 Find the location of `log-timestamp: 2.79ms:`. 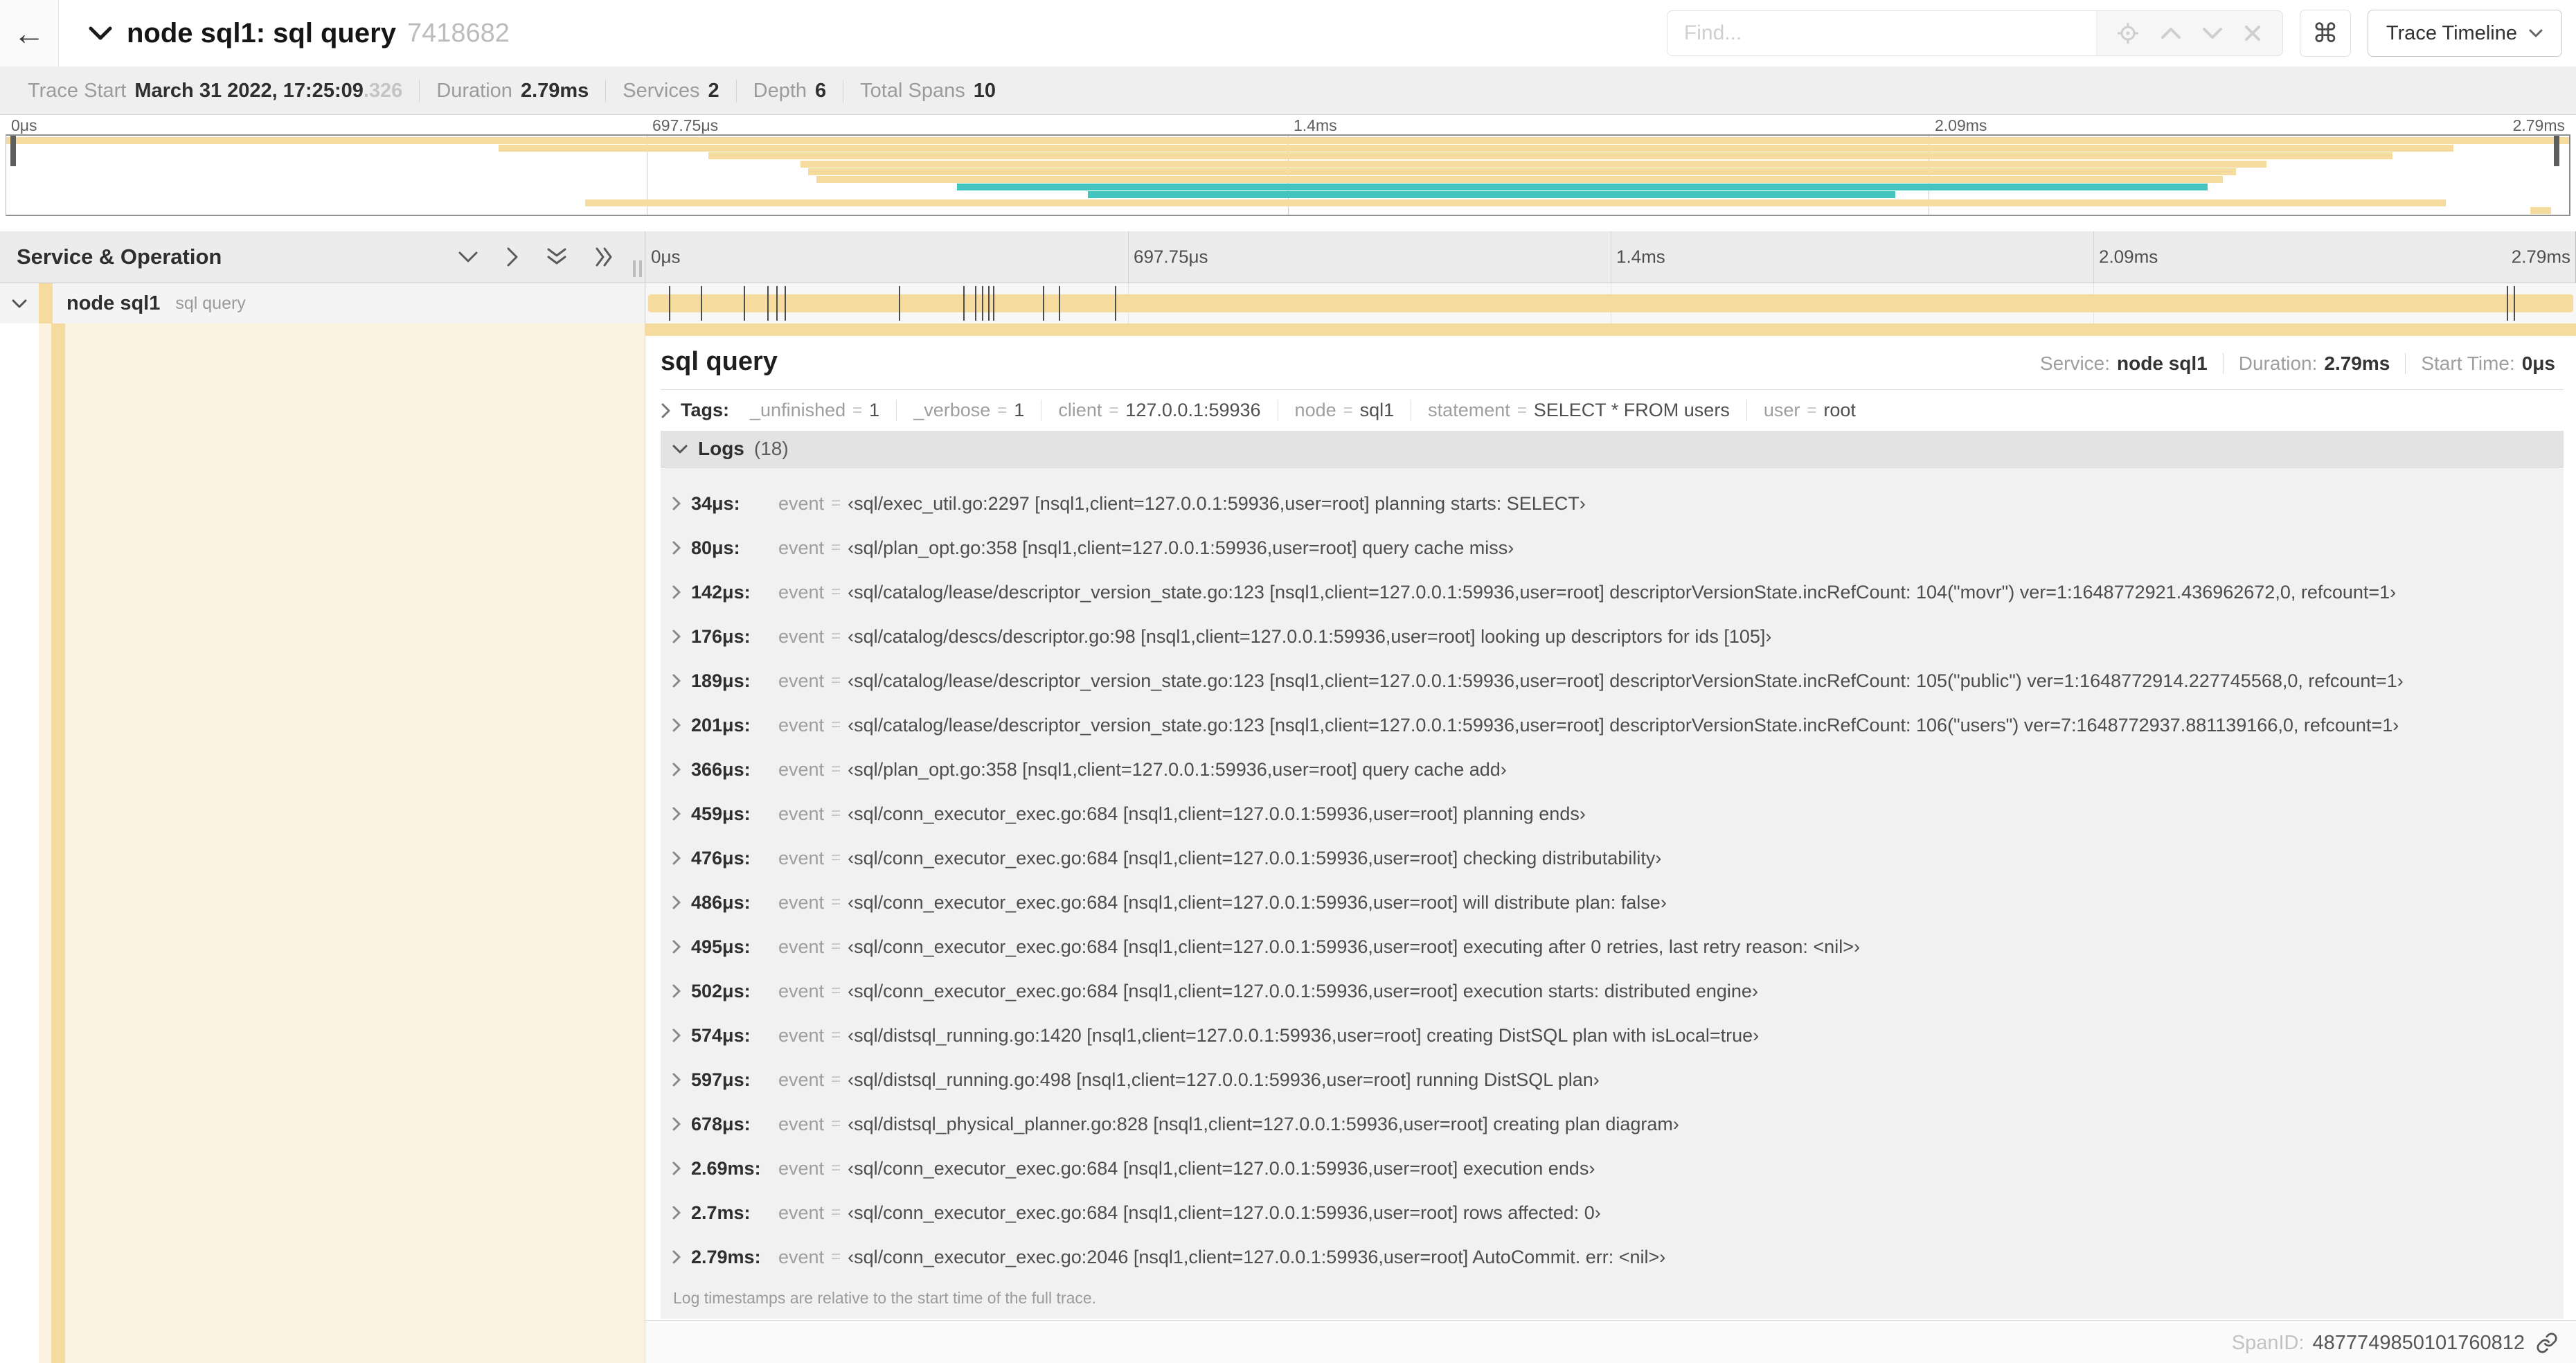

log-timestamp: 2.79ms: is located at coordinates (726, 1257).